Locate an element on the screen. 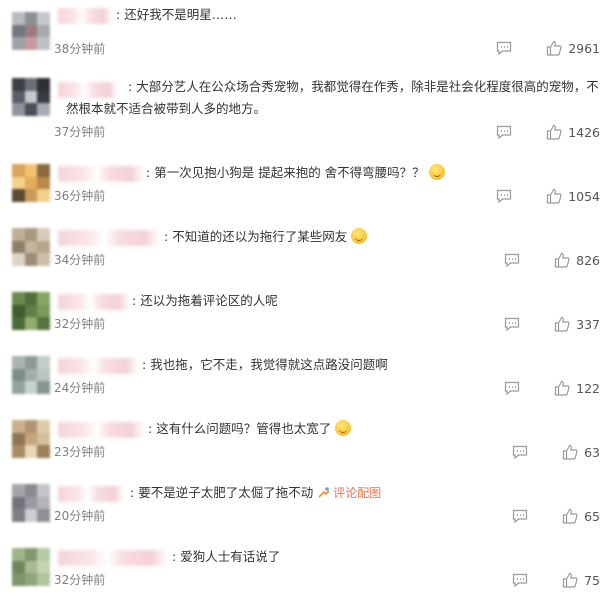 Image resolution: width=612 pixels, height=598 pixels. comment-time: 23分钟前 is located at coordinates (80, 452).